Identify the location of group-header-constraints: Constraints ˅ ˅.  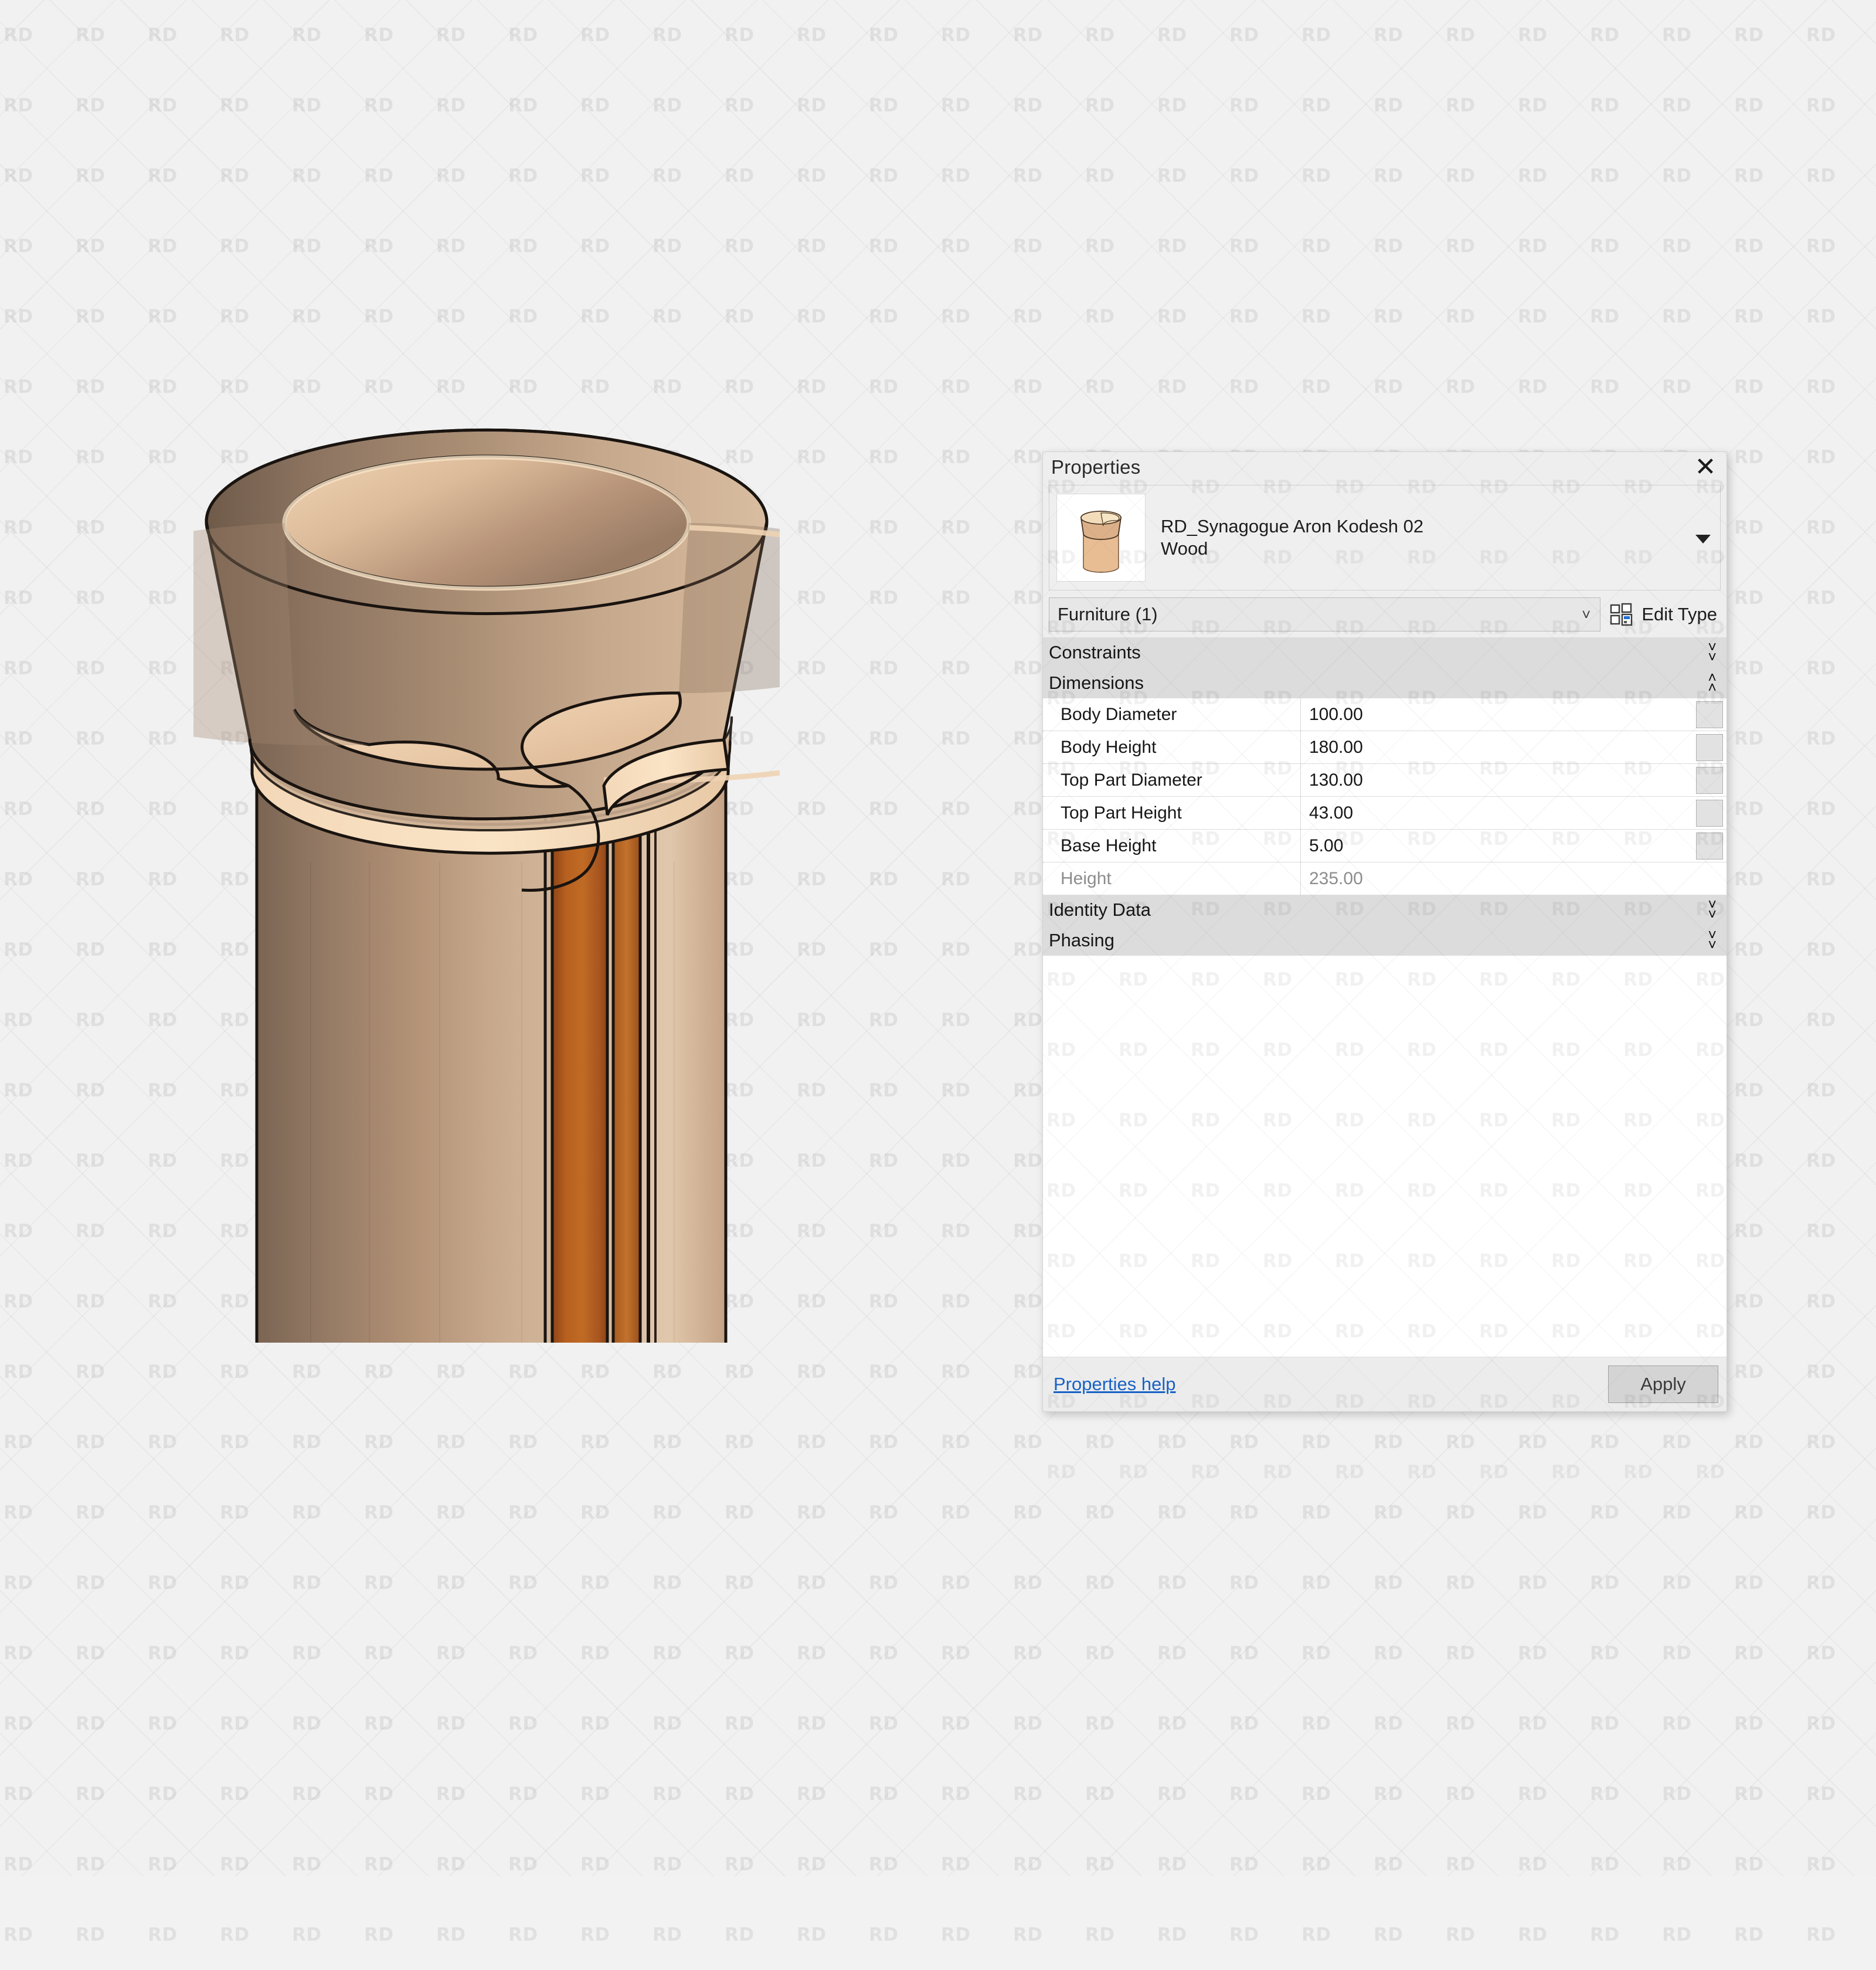
(1385, 652).